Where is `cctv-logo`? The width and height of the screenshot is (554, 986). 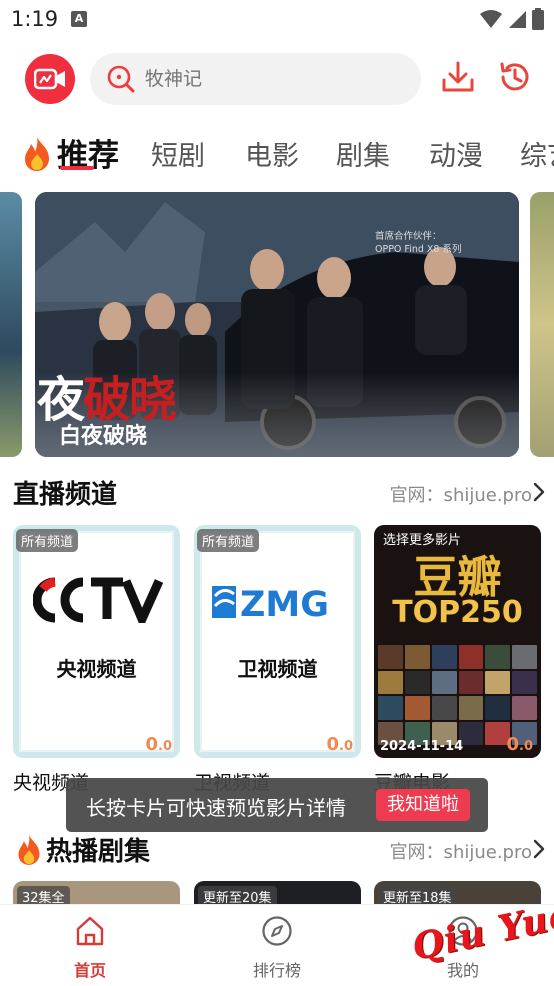 cctv-logo is located at coordinates (98, 600).